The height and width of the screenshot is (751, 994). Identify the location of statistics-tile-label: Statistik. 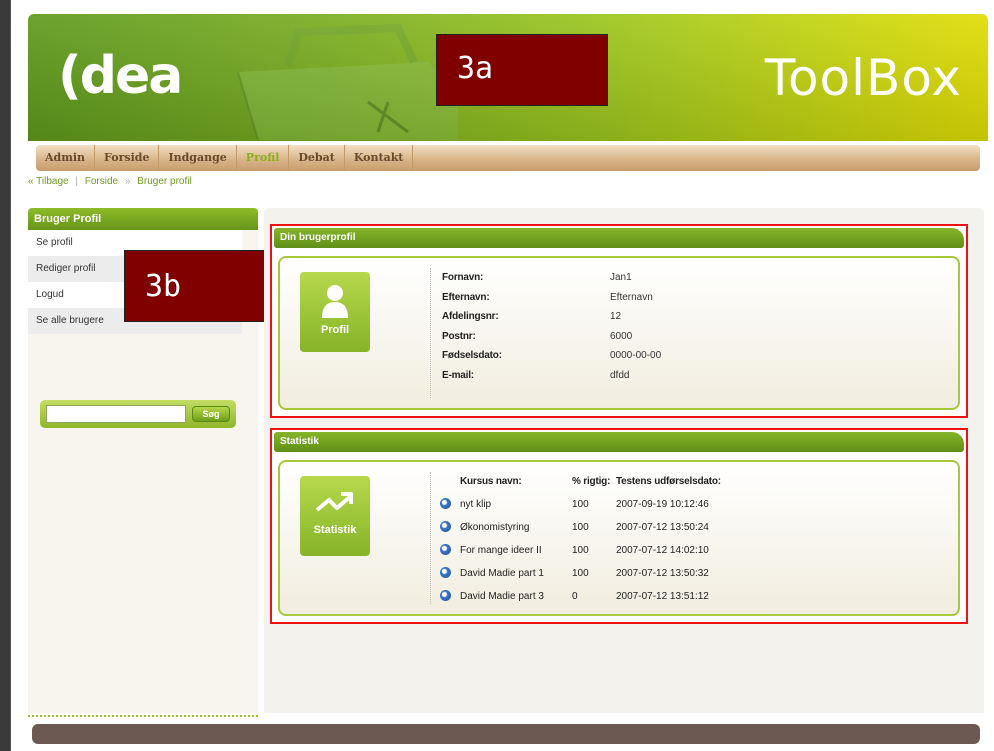
(335, 530).